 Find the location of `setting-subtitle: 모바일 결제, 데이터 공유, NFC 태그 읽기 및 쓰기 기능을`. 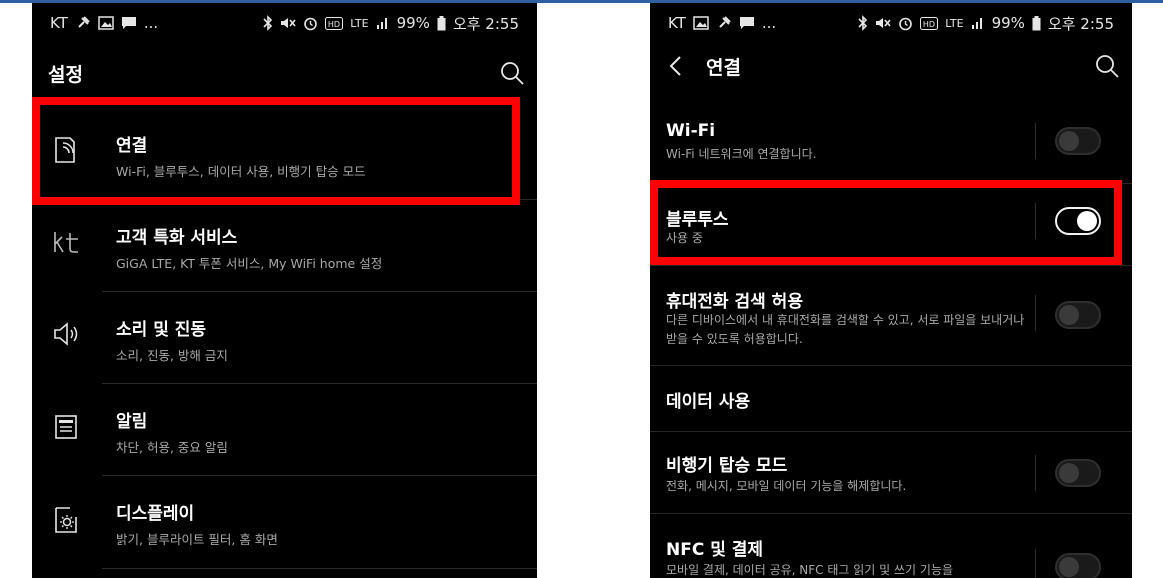

setting-subtitle: 모바일 결제, 데이터 공유, NFC 태그 읽기 및 쓰기 기능을 is located at coordinates (810, 570).